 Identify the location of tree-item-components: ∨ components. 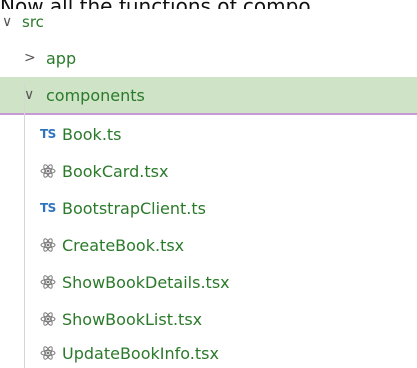
(208, 96).